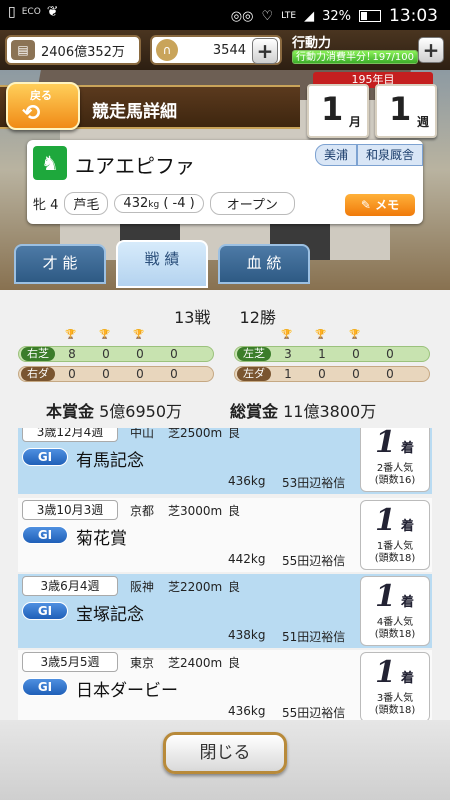 Image resolution: width=450 pixels, height=800 pixels. Describe the element at coordinates (72, 354) in the screenshot. I see `stat-value: 8` at that location.